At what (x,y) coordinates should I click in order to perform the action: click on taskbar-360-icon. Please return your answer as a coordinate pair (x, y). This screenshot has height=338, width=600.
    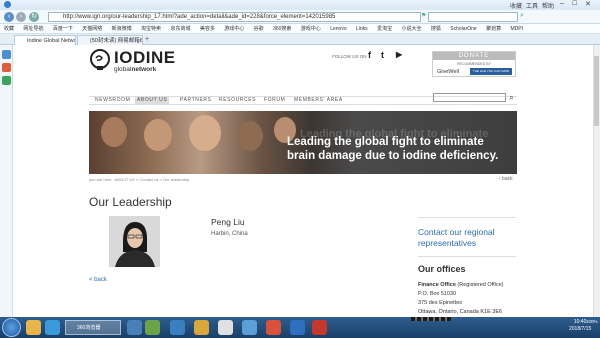
    Looking at the image, I should click on (225, 327).